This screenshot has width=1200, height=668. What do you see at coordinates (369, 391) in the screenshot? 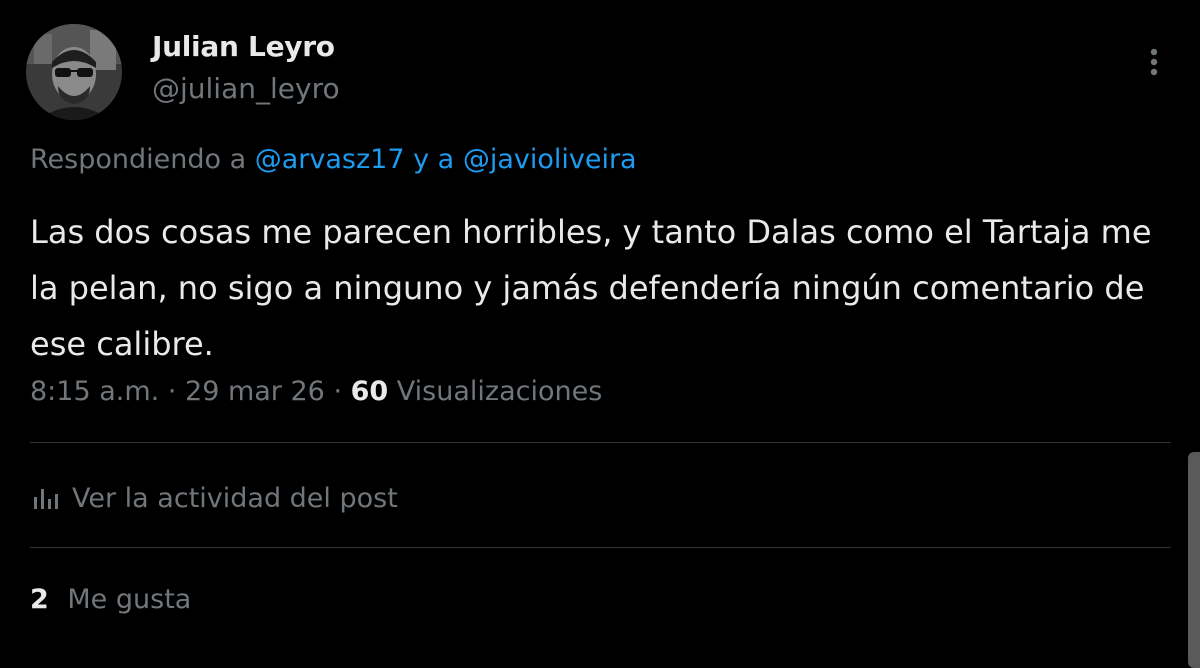
I see `views-count: 60` at bounding box center [369, 391].